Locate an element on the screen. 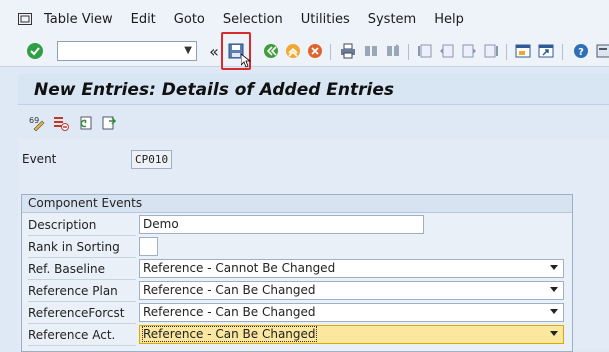 This screenshot has width=609, height=352. rank-in-sorting-checkbox is located at coordinates (148, 246).